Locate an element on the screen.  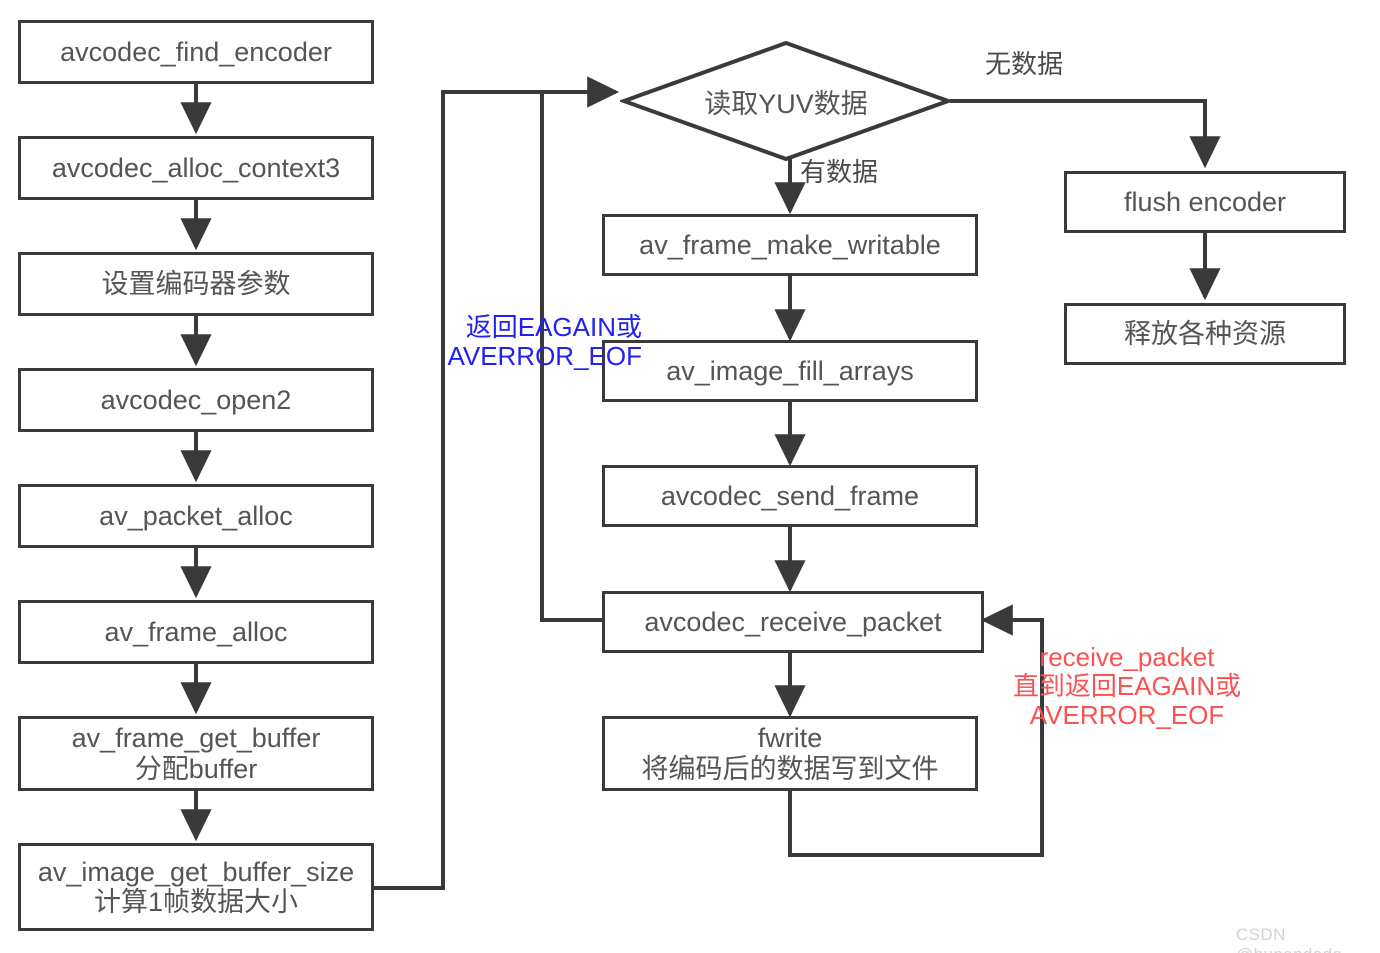
node-label: avcodec_alloc_context3 is located at coordinates (196, 167).